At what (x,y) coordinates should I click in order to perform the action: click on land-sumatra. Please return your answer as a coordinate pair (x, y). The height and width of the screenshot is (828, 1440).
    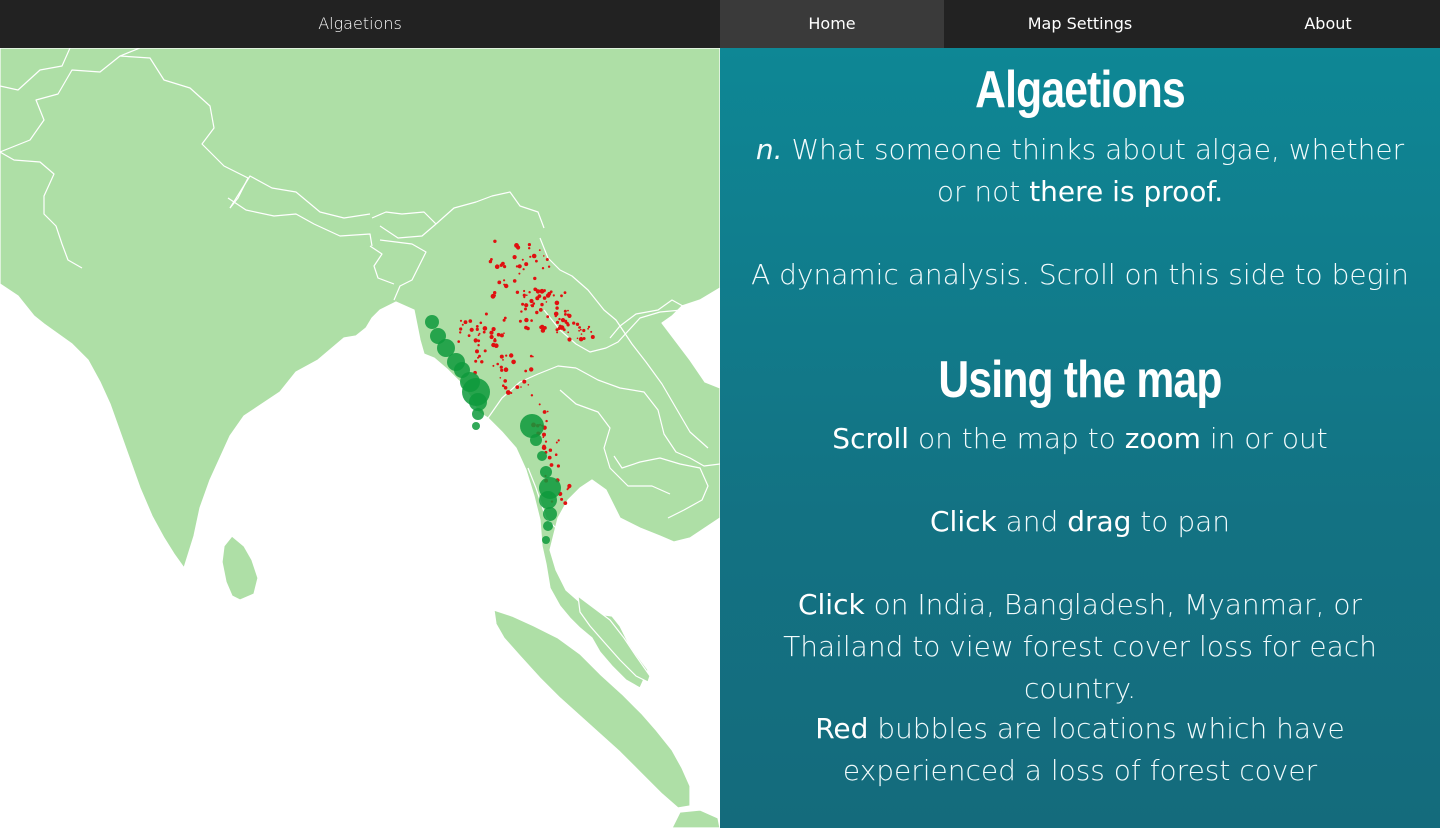
    Looking at the image, I should click on (592, 709).